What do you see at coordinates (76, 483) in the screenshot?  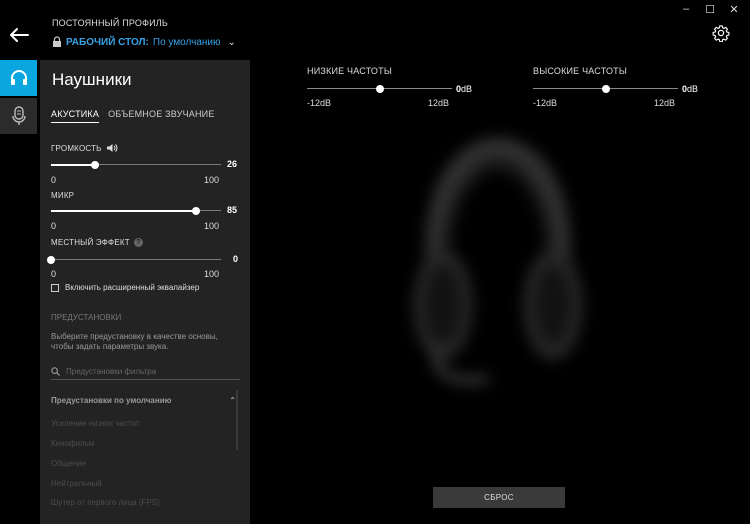 I see `preset-item: Нейтральный` at bounding box center [76, 483].